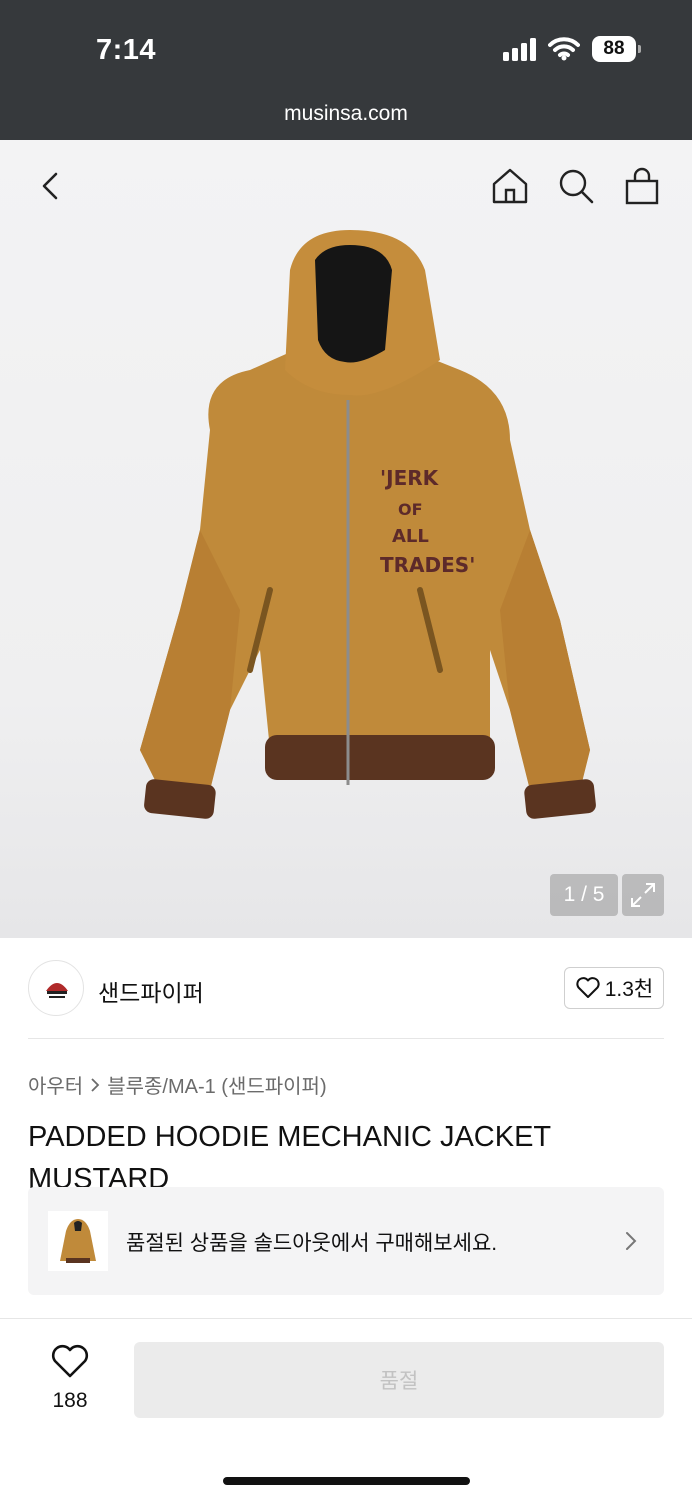 This screenshot has width=692, height=1500. What do you see at coordinates (312, 1243) in the screenshot?
I see `soldout-banner-text: 품절된 상품을 솔드아웃에서 구매해보세요.` at bounding box center [312, 1243].